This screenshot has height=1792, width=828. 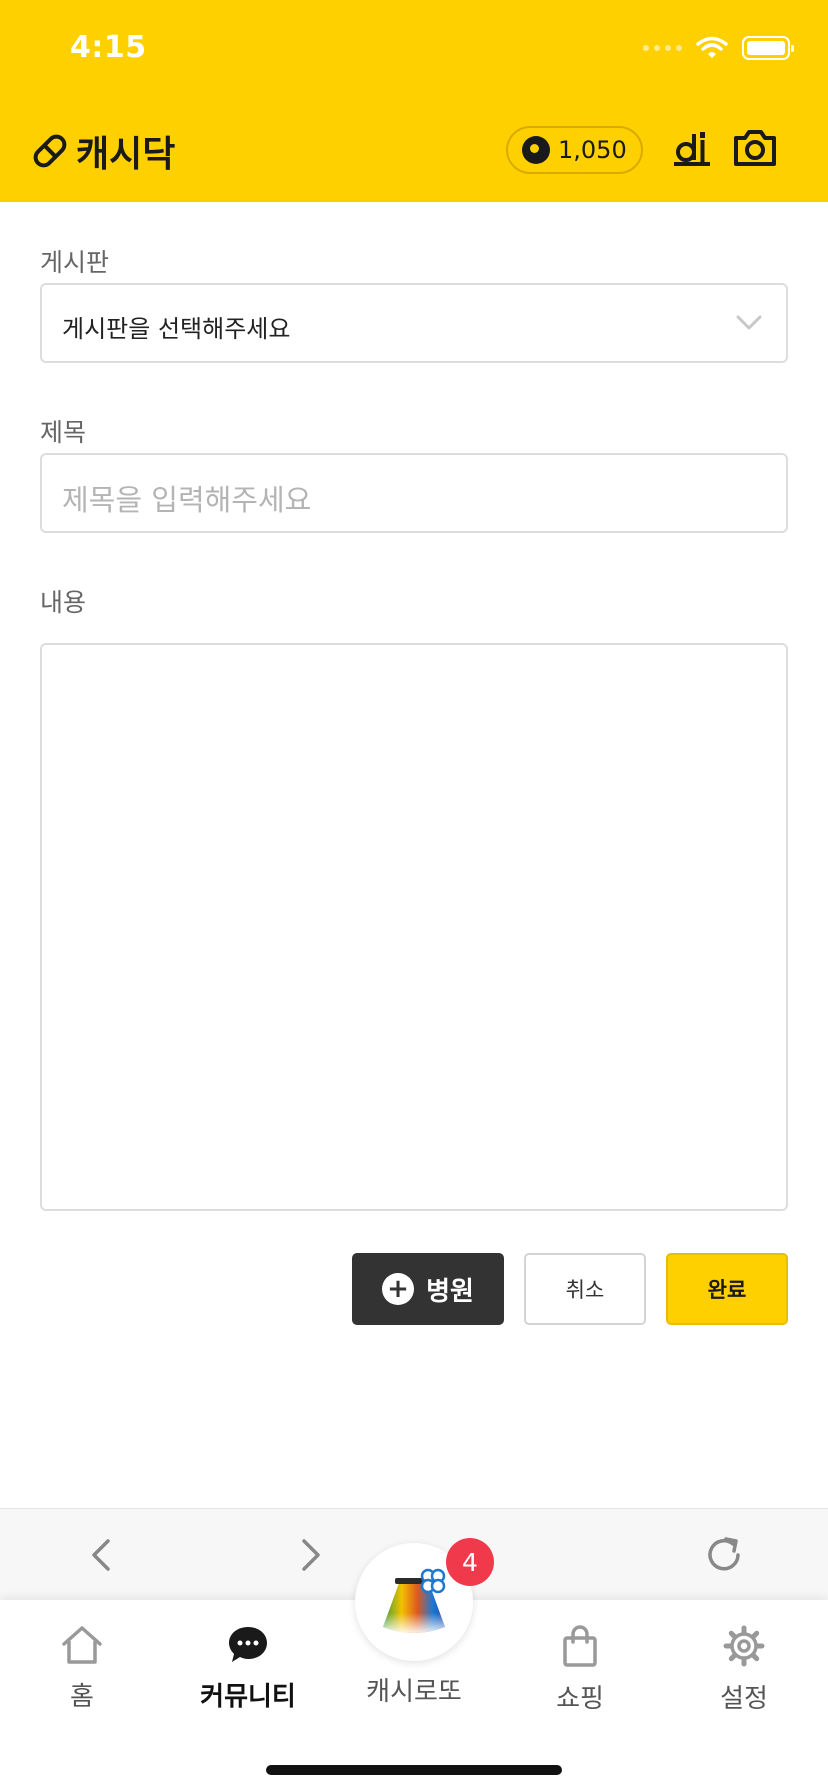 What do you see at coordinates (398, 1289) in the screenshot?
I see `plus-circle-icon: +` at bounding box center [398, 1289].